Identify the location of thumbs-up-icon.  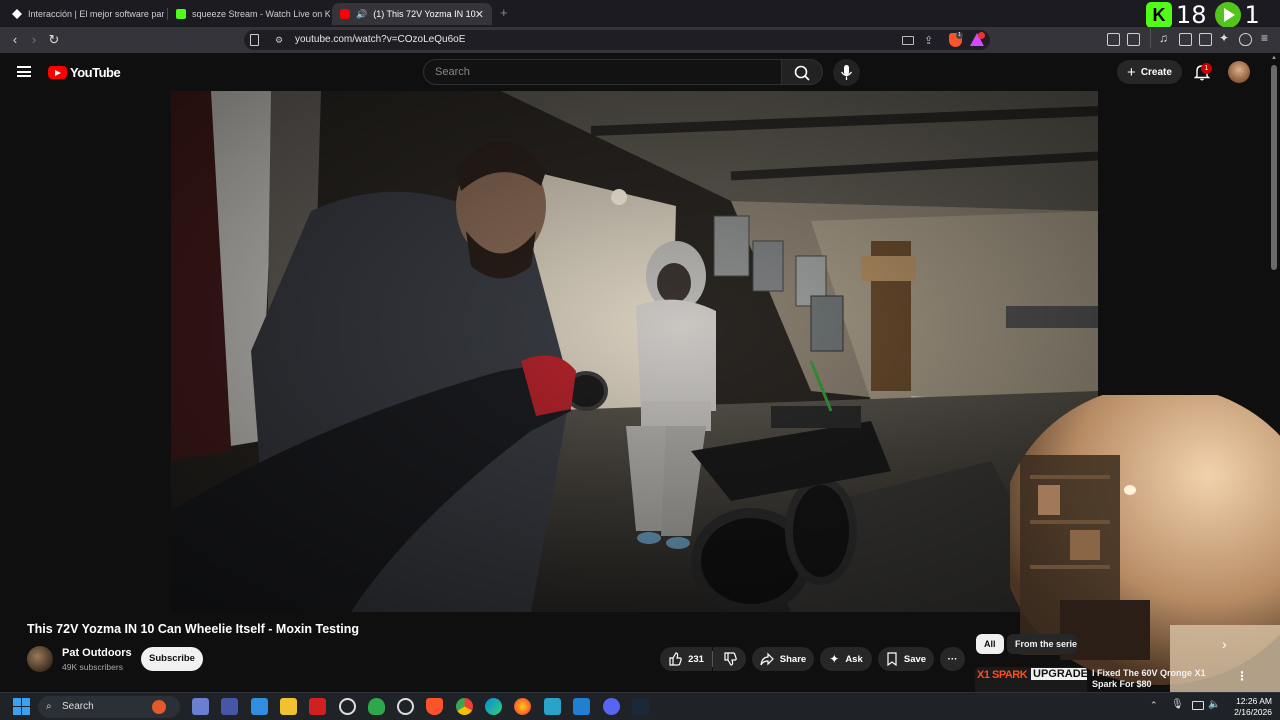
(675, 659).